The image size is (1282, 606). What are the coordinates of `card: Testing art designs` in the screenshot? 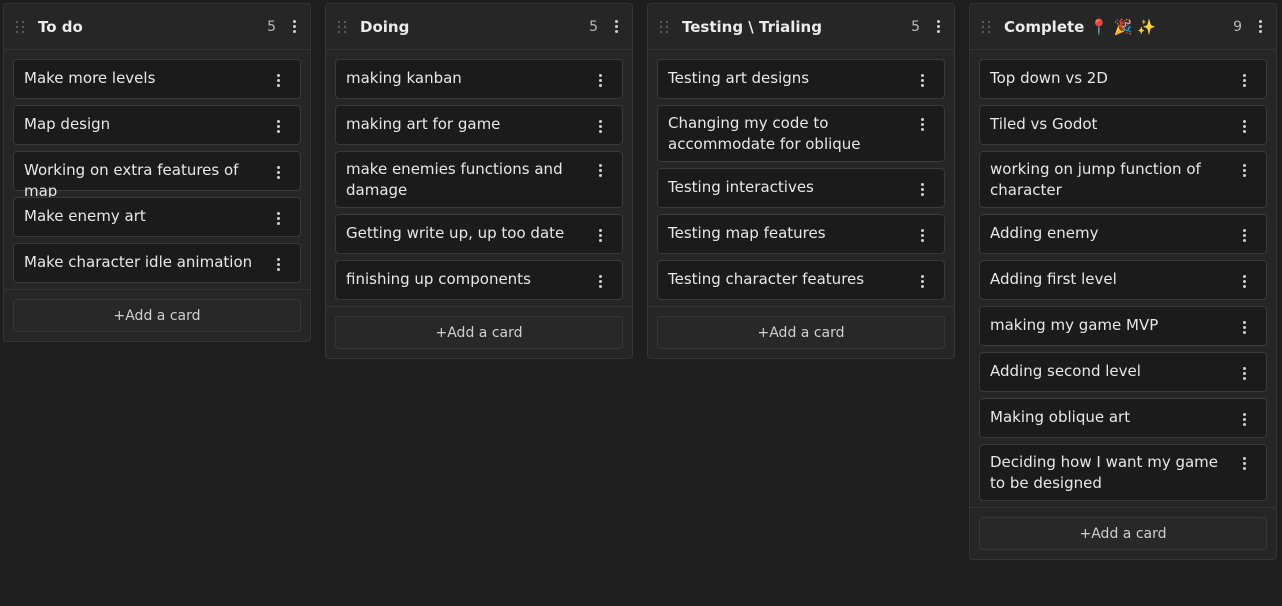 It's located at (801, 79).